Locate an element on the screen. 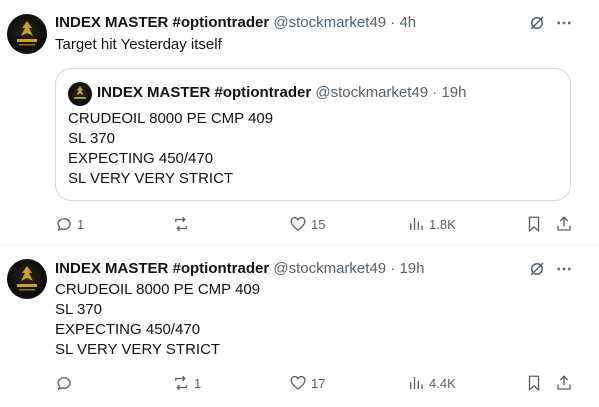 This screenshot has width=599, height=407. tweet-line: SL VERY VERY STRICT is located at coordinates (138, 349).